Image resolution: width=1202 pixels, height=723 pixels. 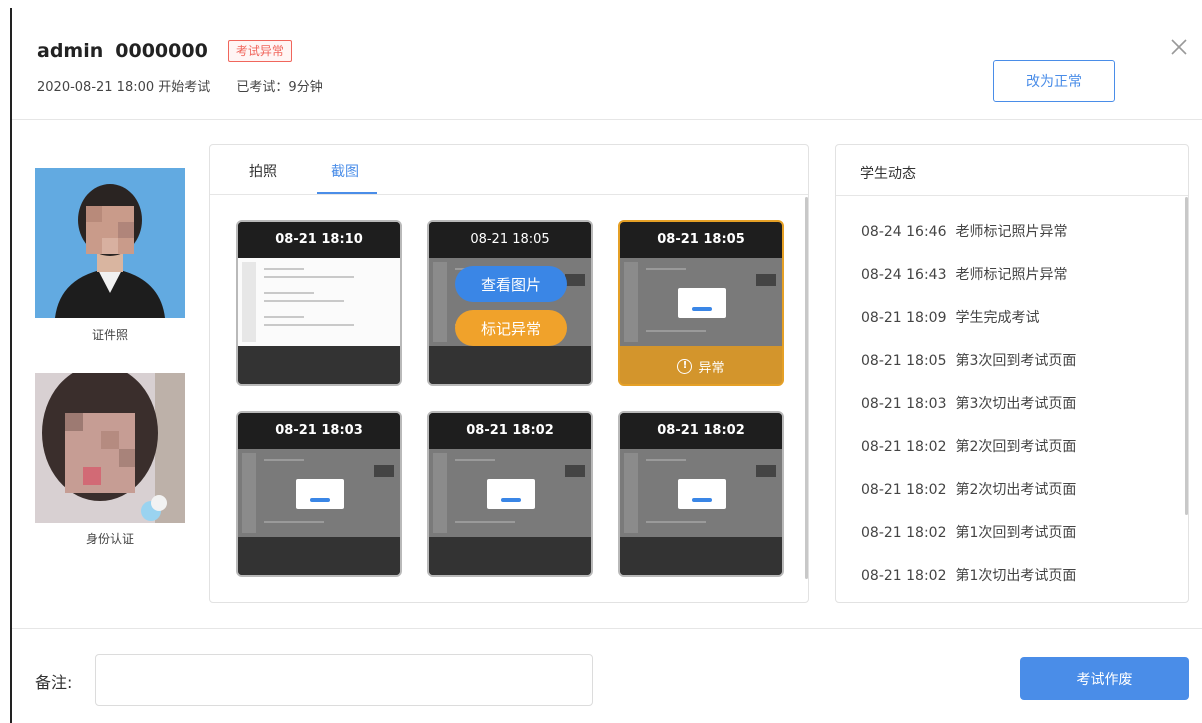 What do you see at coordinates (1179, 47) in the screenshot?
I see `close-icon` at bounding box center [1179, 47].